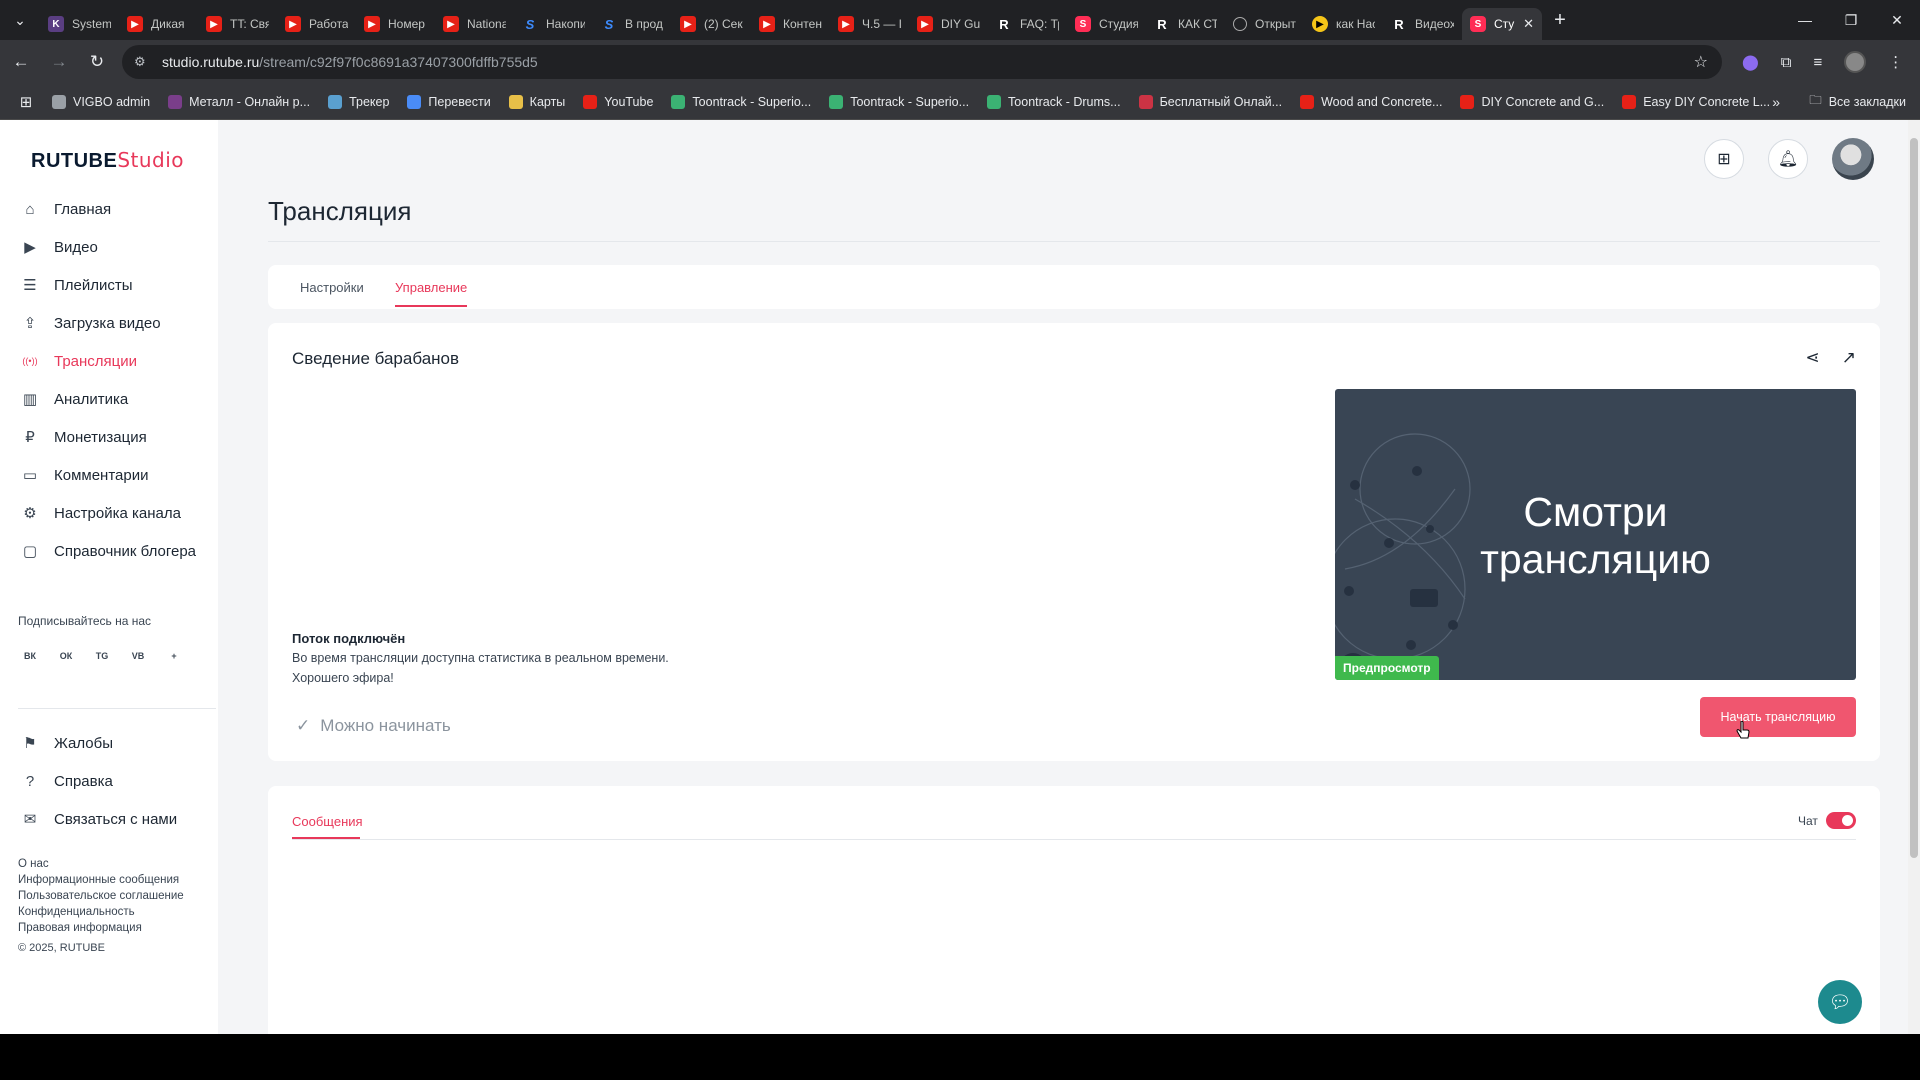  Describe the element at coordinates (109, 475) in the screenshot. I see `sidebar-item: ▭ Комментарии` at that location.